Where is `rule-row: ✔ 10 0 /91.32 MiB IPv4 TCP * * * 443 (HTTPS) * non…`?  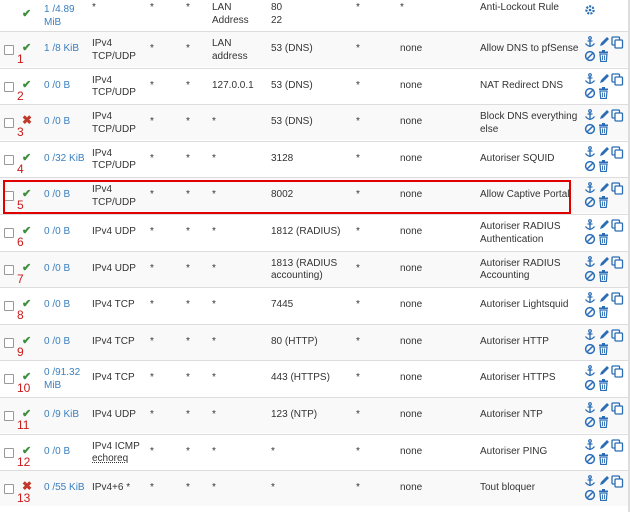
rule-row: ✔ 10 0 /91.32 MiB IPv4 TCP * * * 443 (HTTPS) * non… is located at coordinates (315, 378).